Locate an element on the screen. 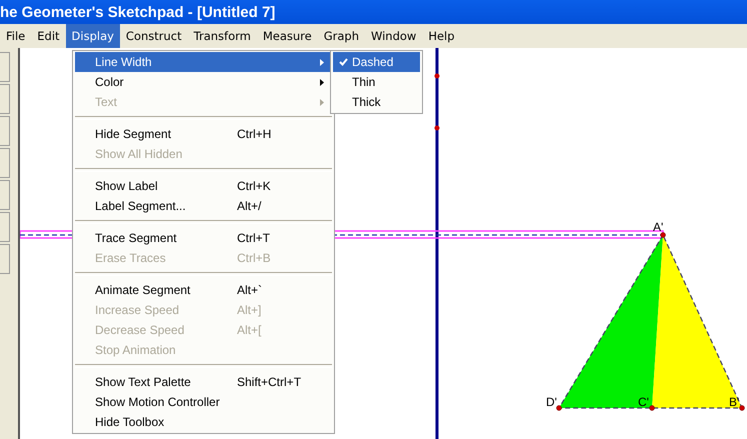  menu-item-label: Show Motion Controller is located at coordinates (157, 402).